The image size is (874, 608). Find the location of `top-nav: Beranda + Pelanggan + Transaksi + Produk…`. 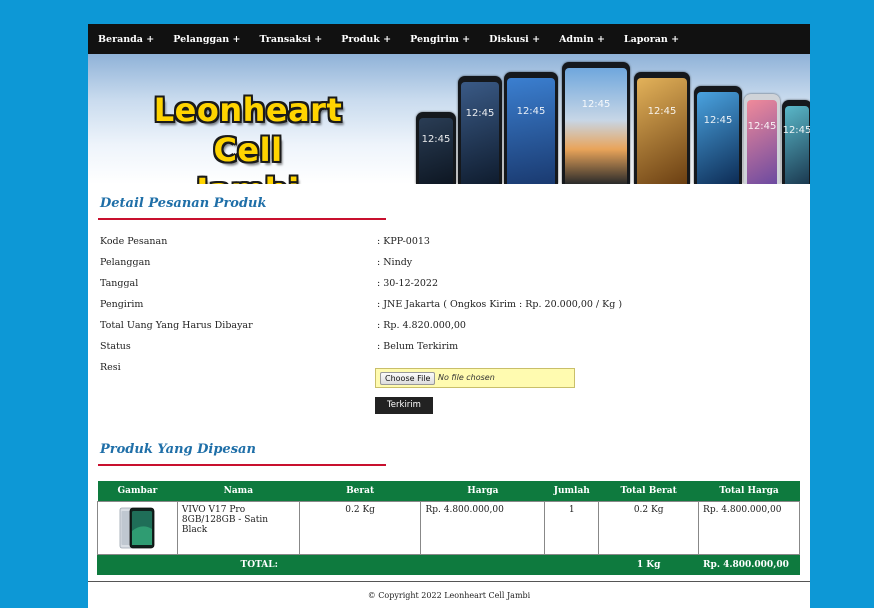

top-nav: Beranda + Pelanggan + Transaksi + Produk… is located at coordinates (449, 39).